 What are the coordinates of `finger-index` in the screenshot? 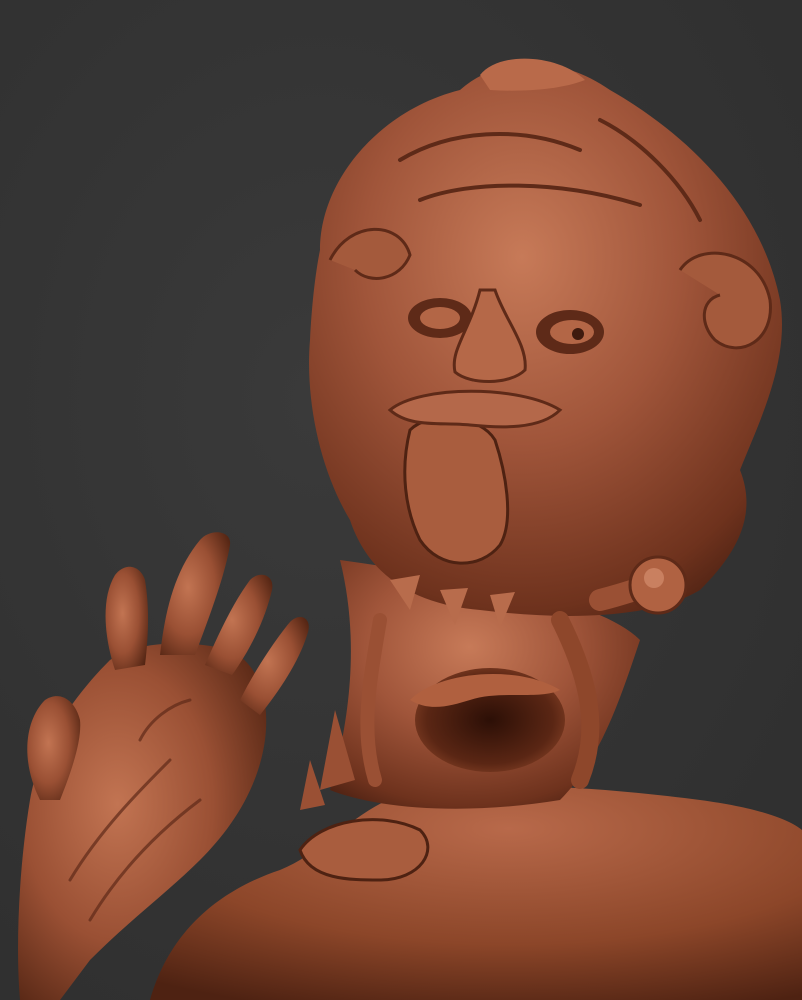 It's located at (127, 618).